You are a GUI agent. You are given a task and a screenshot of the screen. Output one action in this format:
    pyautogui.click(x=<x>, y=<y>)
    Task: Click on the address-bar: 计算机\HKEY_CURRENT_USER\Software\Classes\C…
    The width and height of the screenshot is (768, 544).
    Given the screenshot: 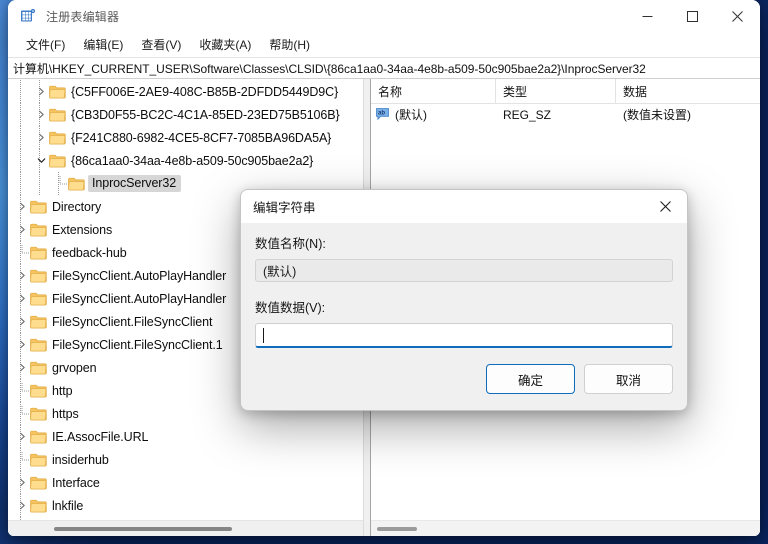 What is the action you would take?
    pyautogui.click(x=384, y=68)
    